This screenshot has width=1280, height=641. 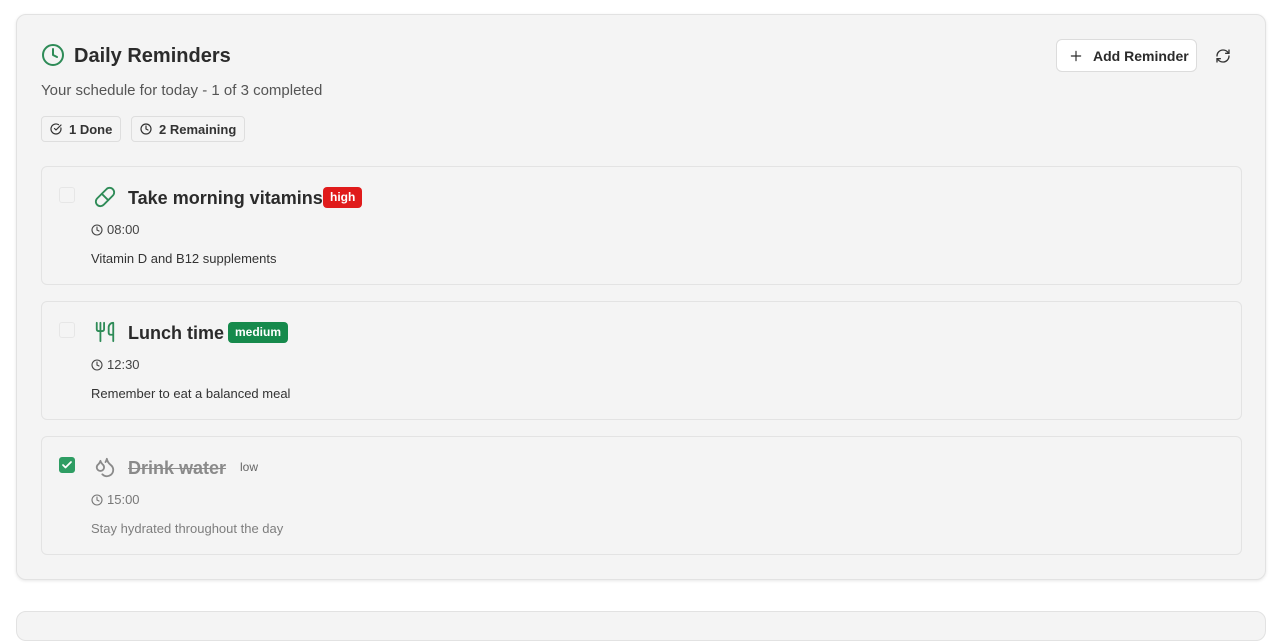 What do you see at coordinates (105, 332) in the screenshot?
I see `utensils-icon` at bounding box center [105, 332].